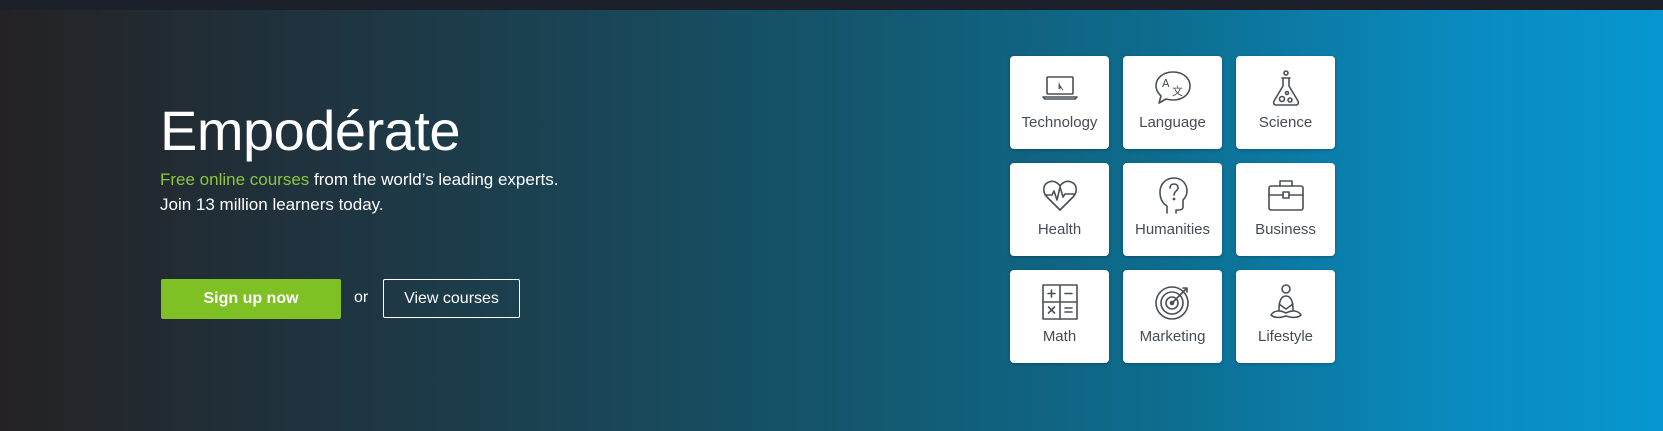 Image resolution: width=1663 pixels, height=431 pixels. What do you see at coordinates (1285, 336) in the screenshot?
I see `category-label: Lifestyle` at bounding box center [1285, 336].